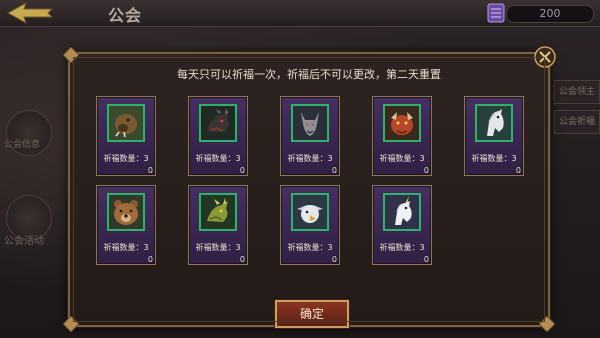 The height and width of the screenshot is (338, 600). I want to click on griffin-icon, so click(310, 212).